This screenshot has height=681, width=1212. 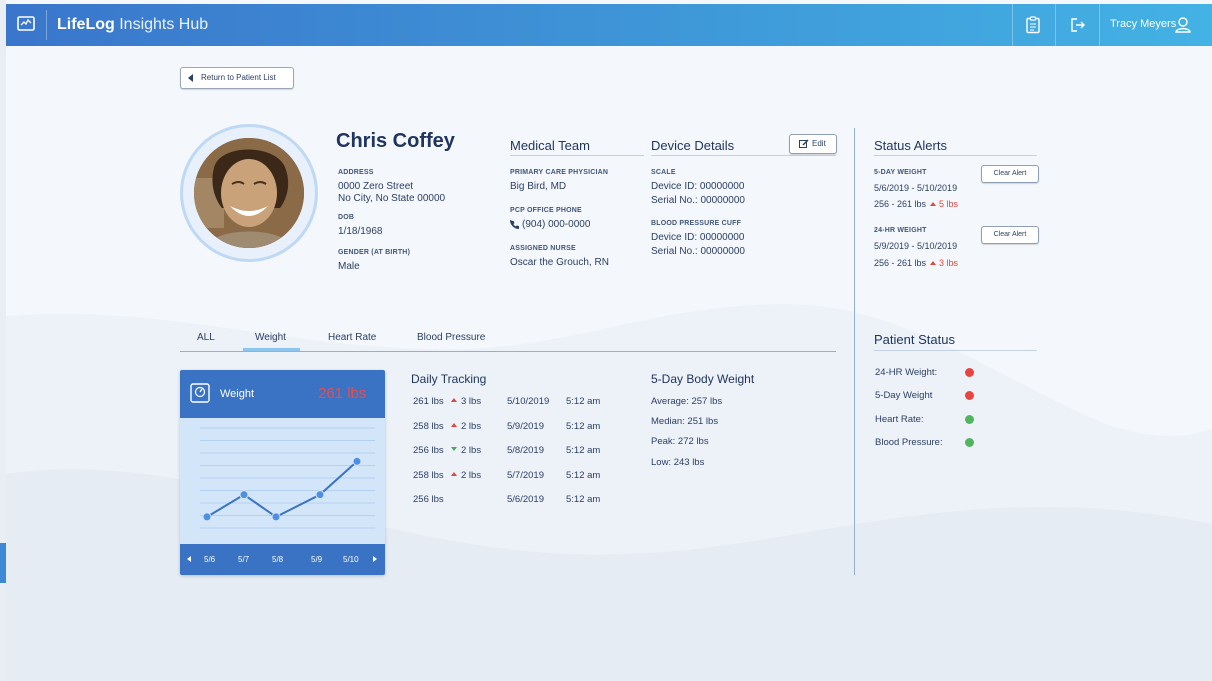 What do you see at coordinates (663, 172) in the screenshot?
I see `scale-label: SCALE` at bounding box center [663, 172].